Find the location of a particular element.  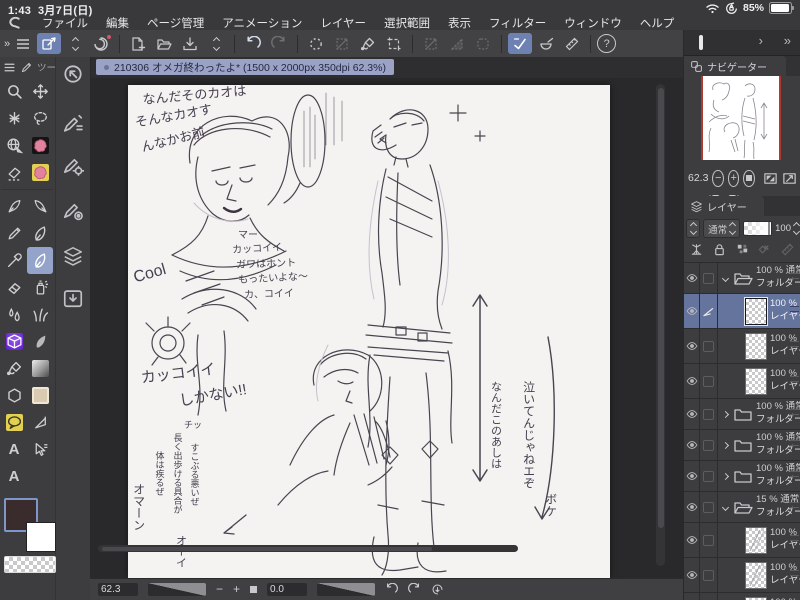

fill-selection-icon is located at coordinates (457, 43).